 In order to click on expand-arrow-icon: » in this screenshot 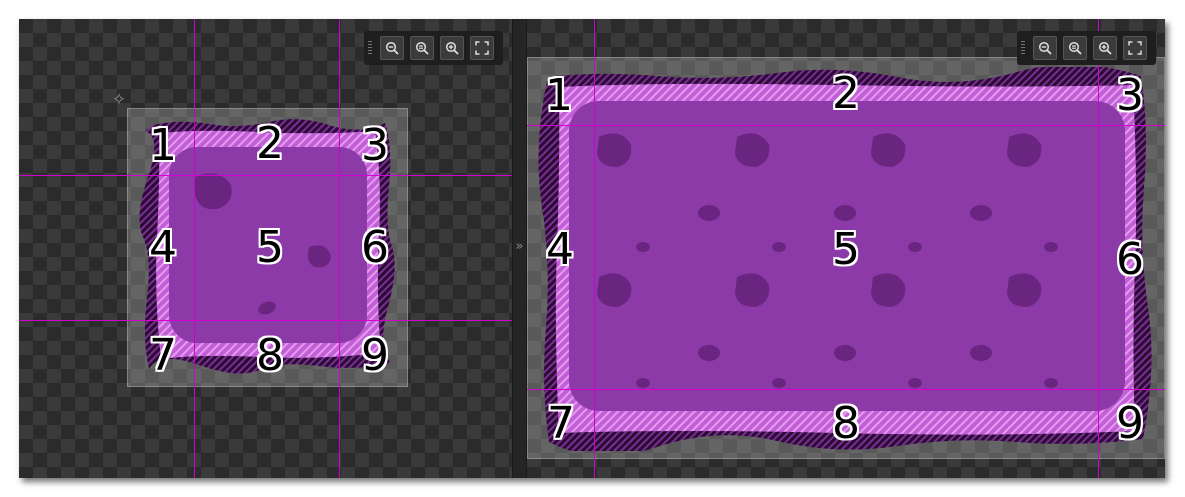, I will do `click(519, 246)`.